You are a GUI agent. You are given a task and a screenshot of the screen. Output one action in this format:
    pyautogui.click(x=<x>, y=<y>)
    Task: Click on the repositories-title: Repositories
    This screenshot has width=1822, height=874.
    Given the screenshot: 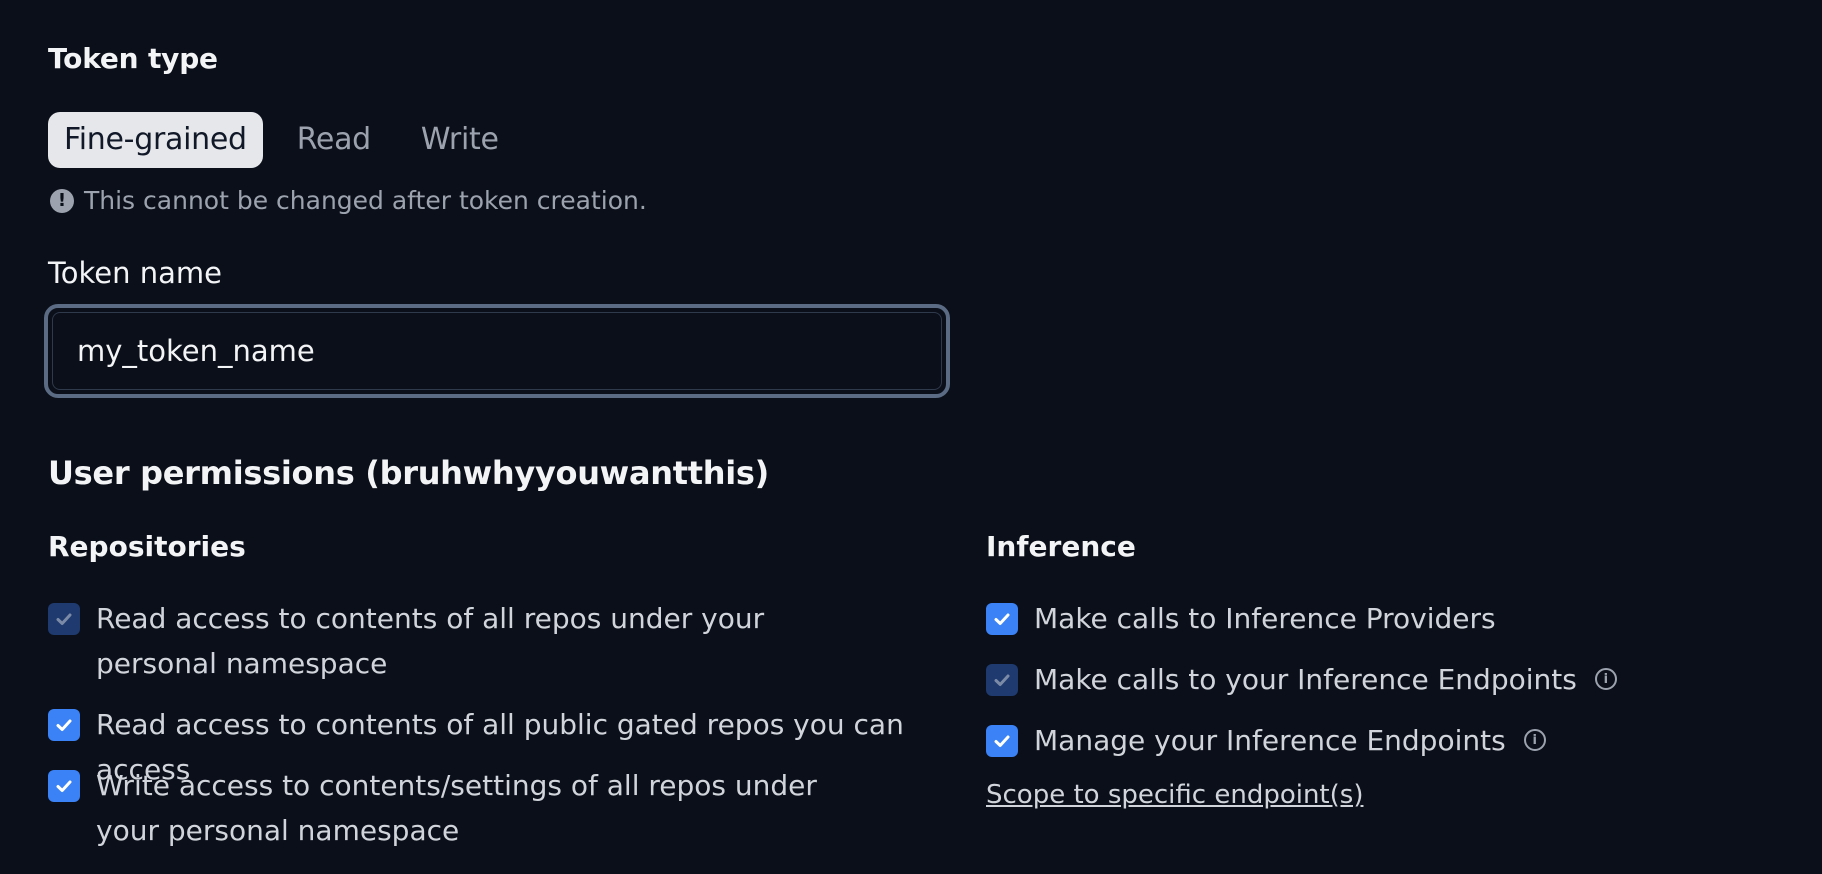 What is the action you would take?
    pyautogui.click(x=147, y=546)
    